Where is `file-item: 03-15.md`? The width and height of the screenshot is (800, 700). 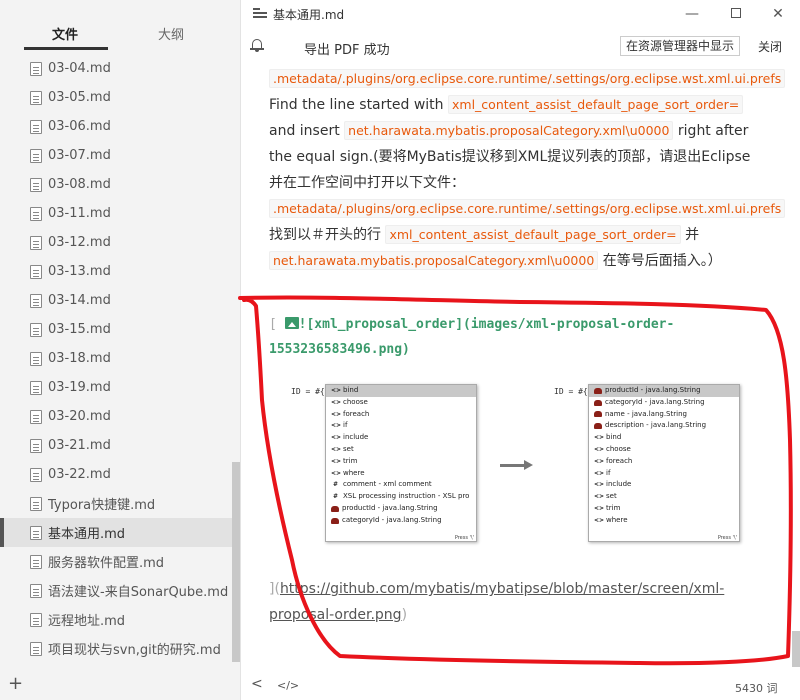
file-item: 03-15.md is located at coordinates (116, 329).